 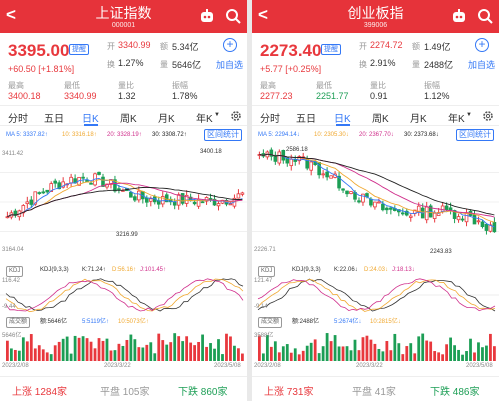 I want to click on active-tab-indicator, so click(x=343, y=125).